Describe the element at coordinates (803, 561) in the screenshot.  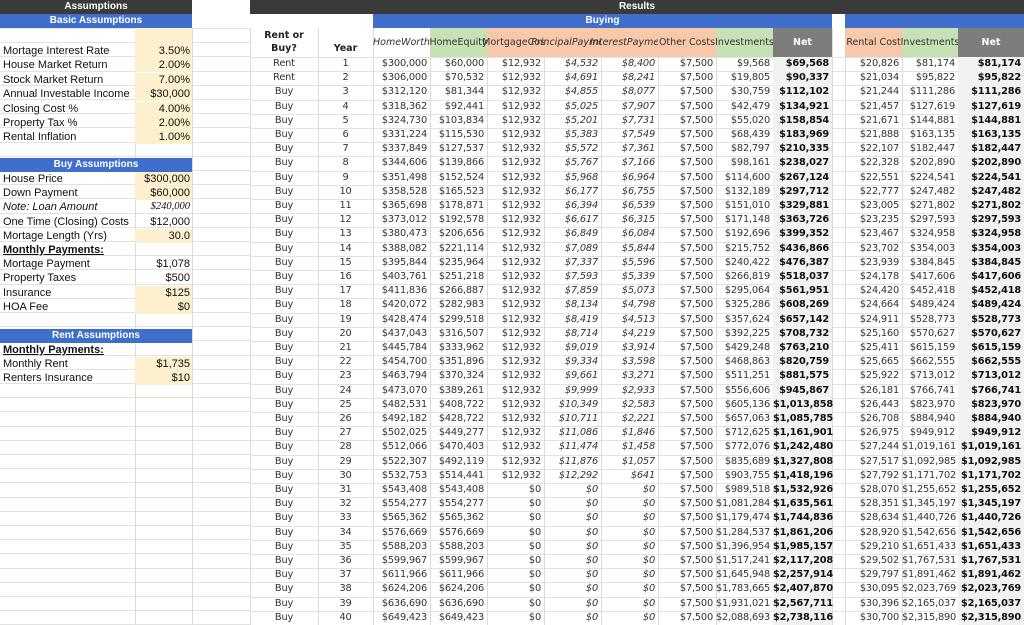
I see `cell-net: $2,117,208` at that location.